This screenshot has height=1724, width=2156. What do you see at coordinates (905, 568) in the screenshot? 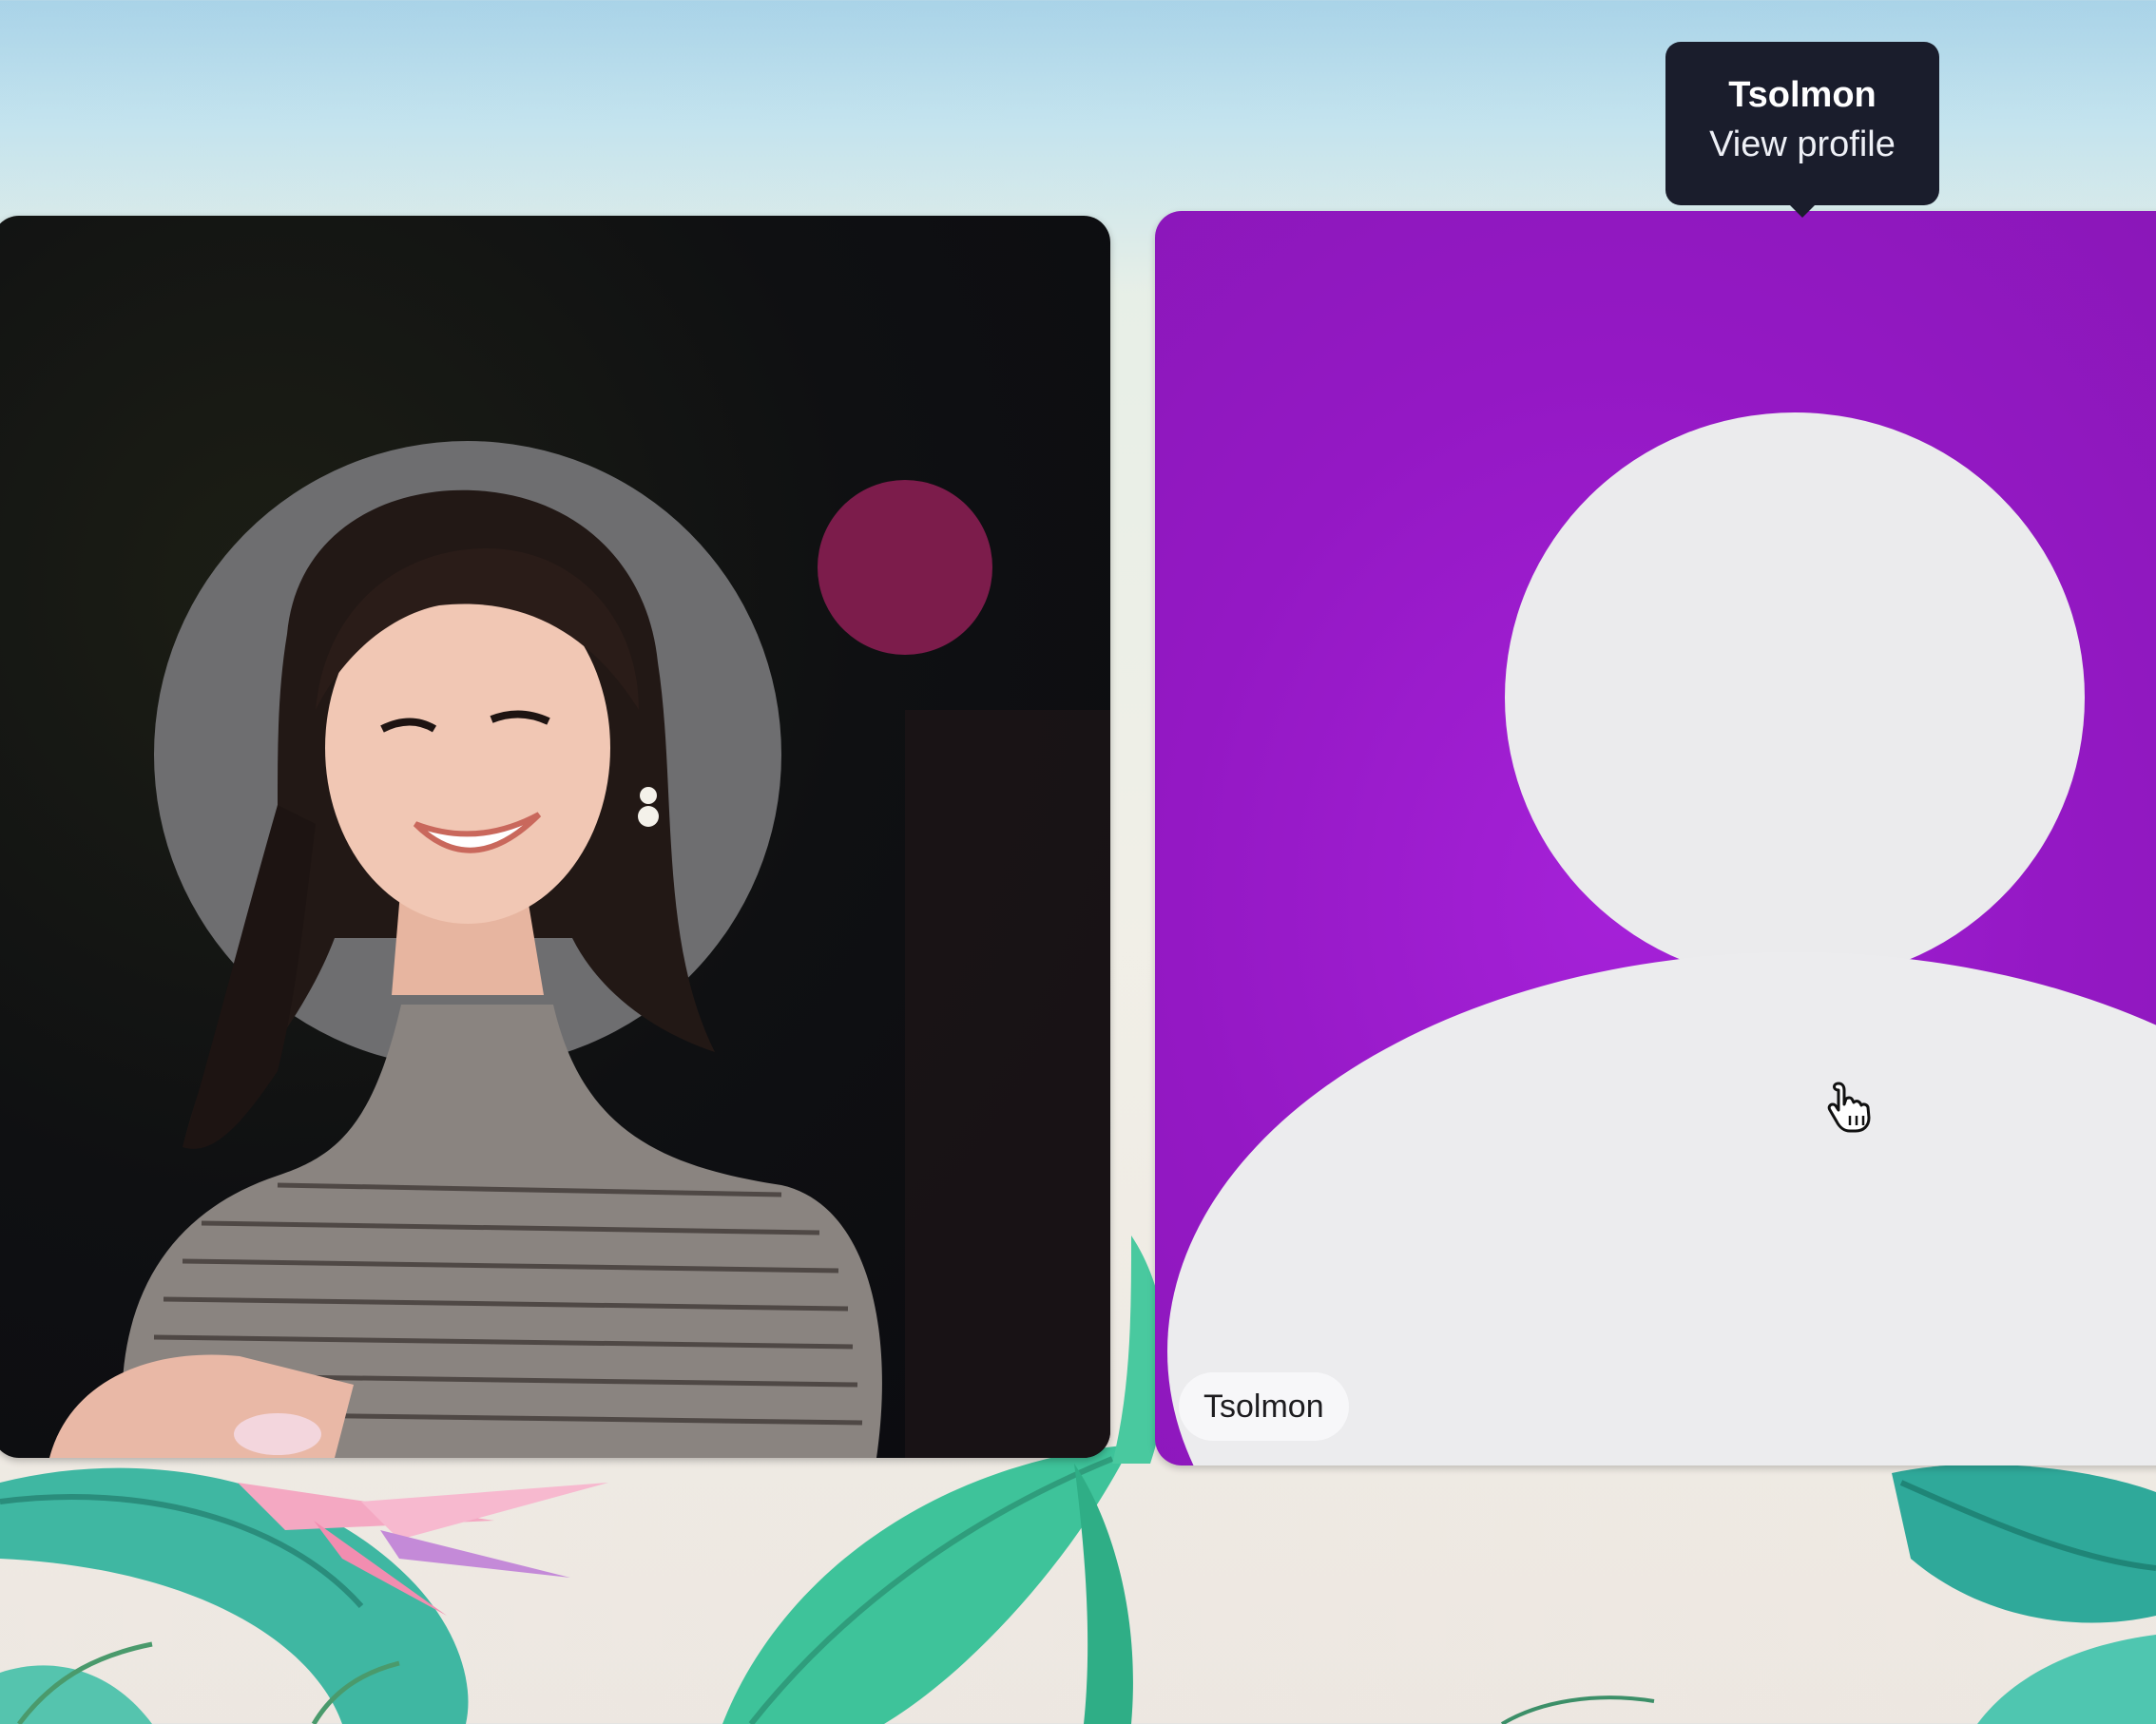
I see `decorative-dot` at bounding box center [905, 568].